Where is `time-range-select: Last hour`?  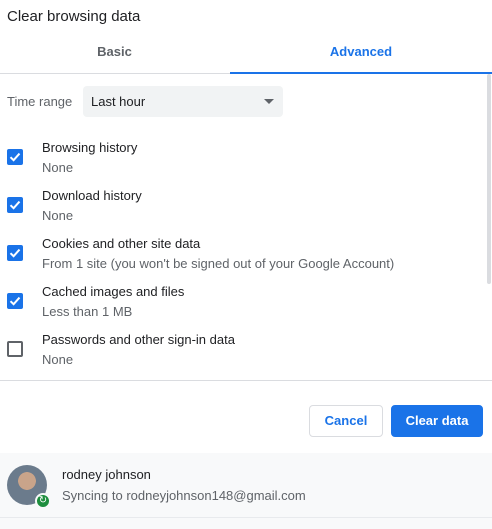 time-range-select: Last hour is located at coordinates (183, 101).